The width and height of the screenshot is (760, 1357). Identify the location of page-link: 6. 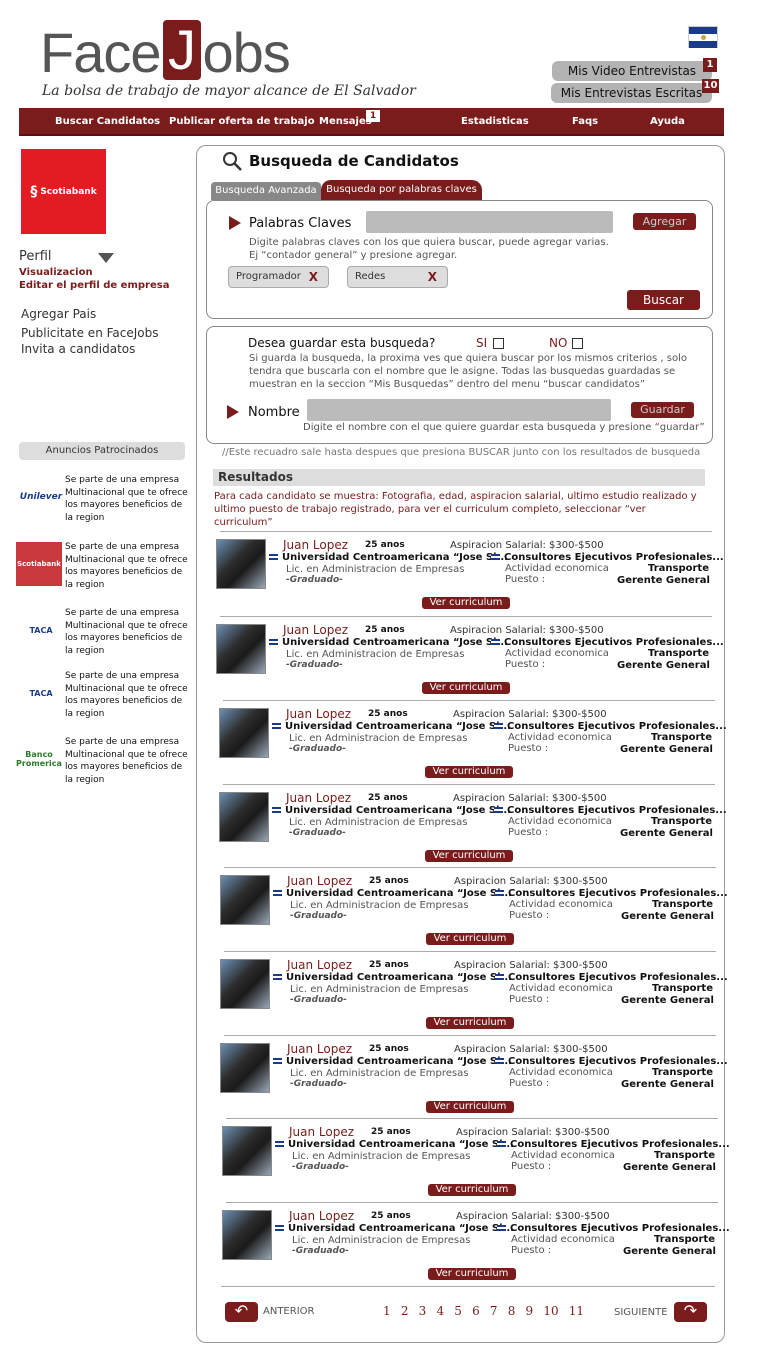
(476, 1311).